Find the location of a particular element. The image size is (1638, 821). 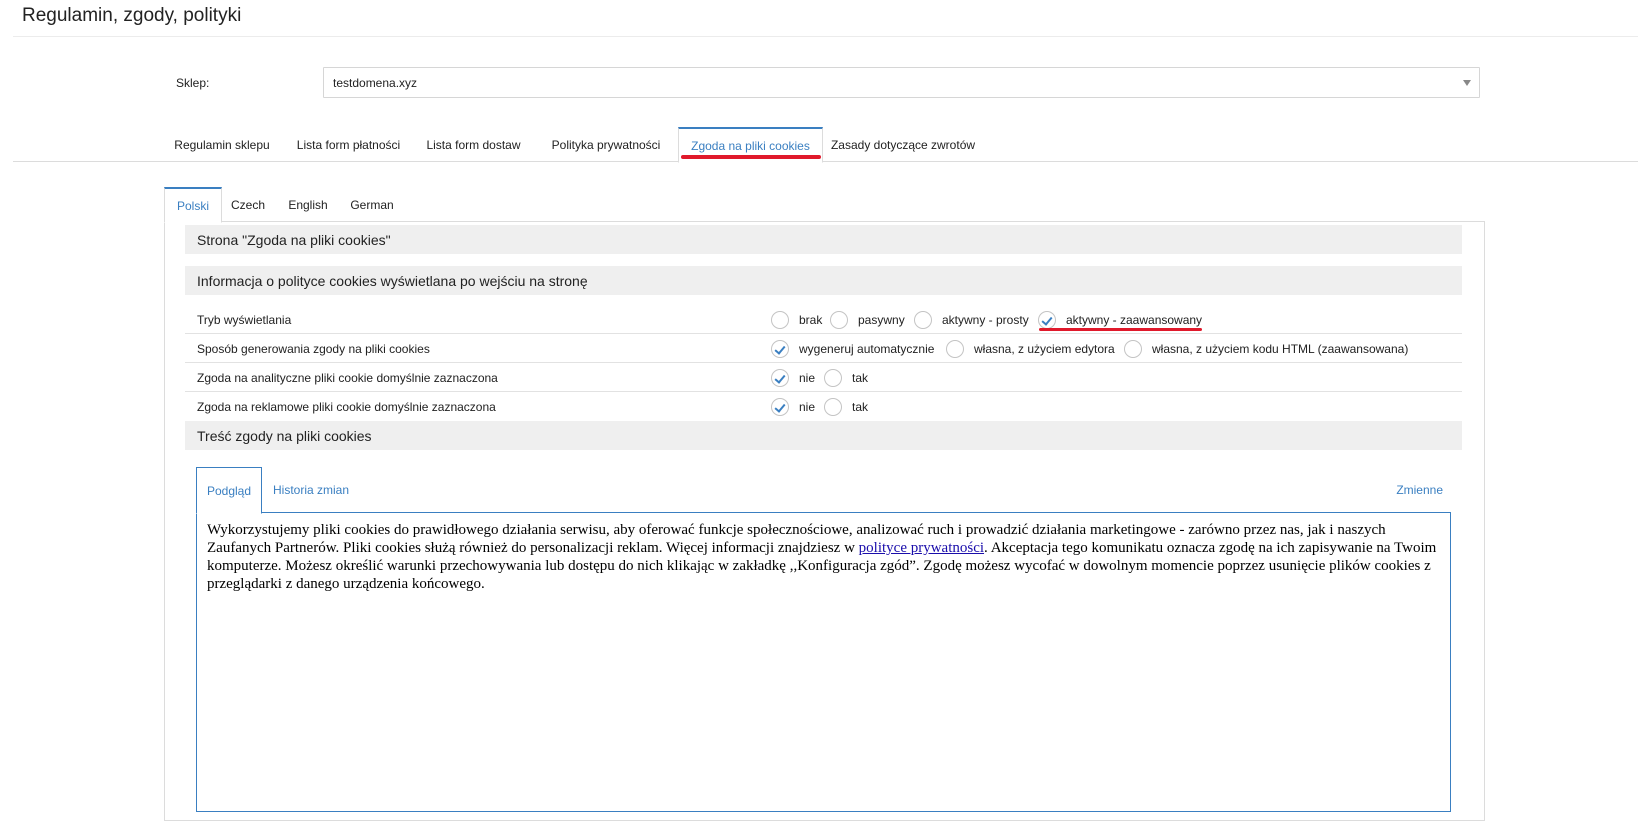

tab-lang-english: English is located at coordinates (308, 204).